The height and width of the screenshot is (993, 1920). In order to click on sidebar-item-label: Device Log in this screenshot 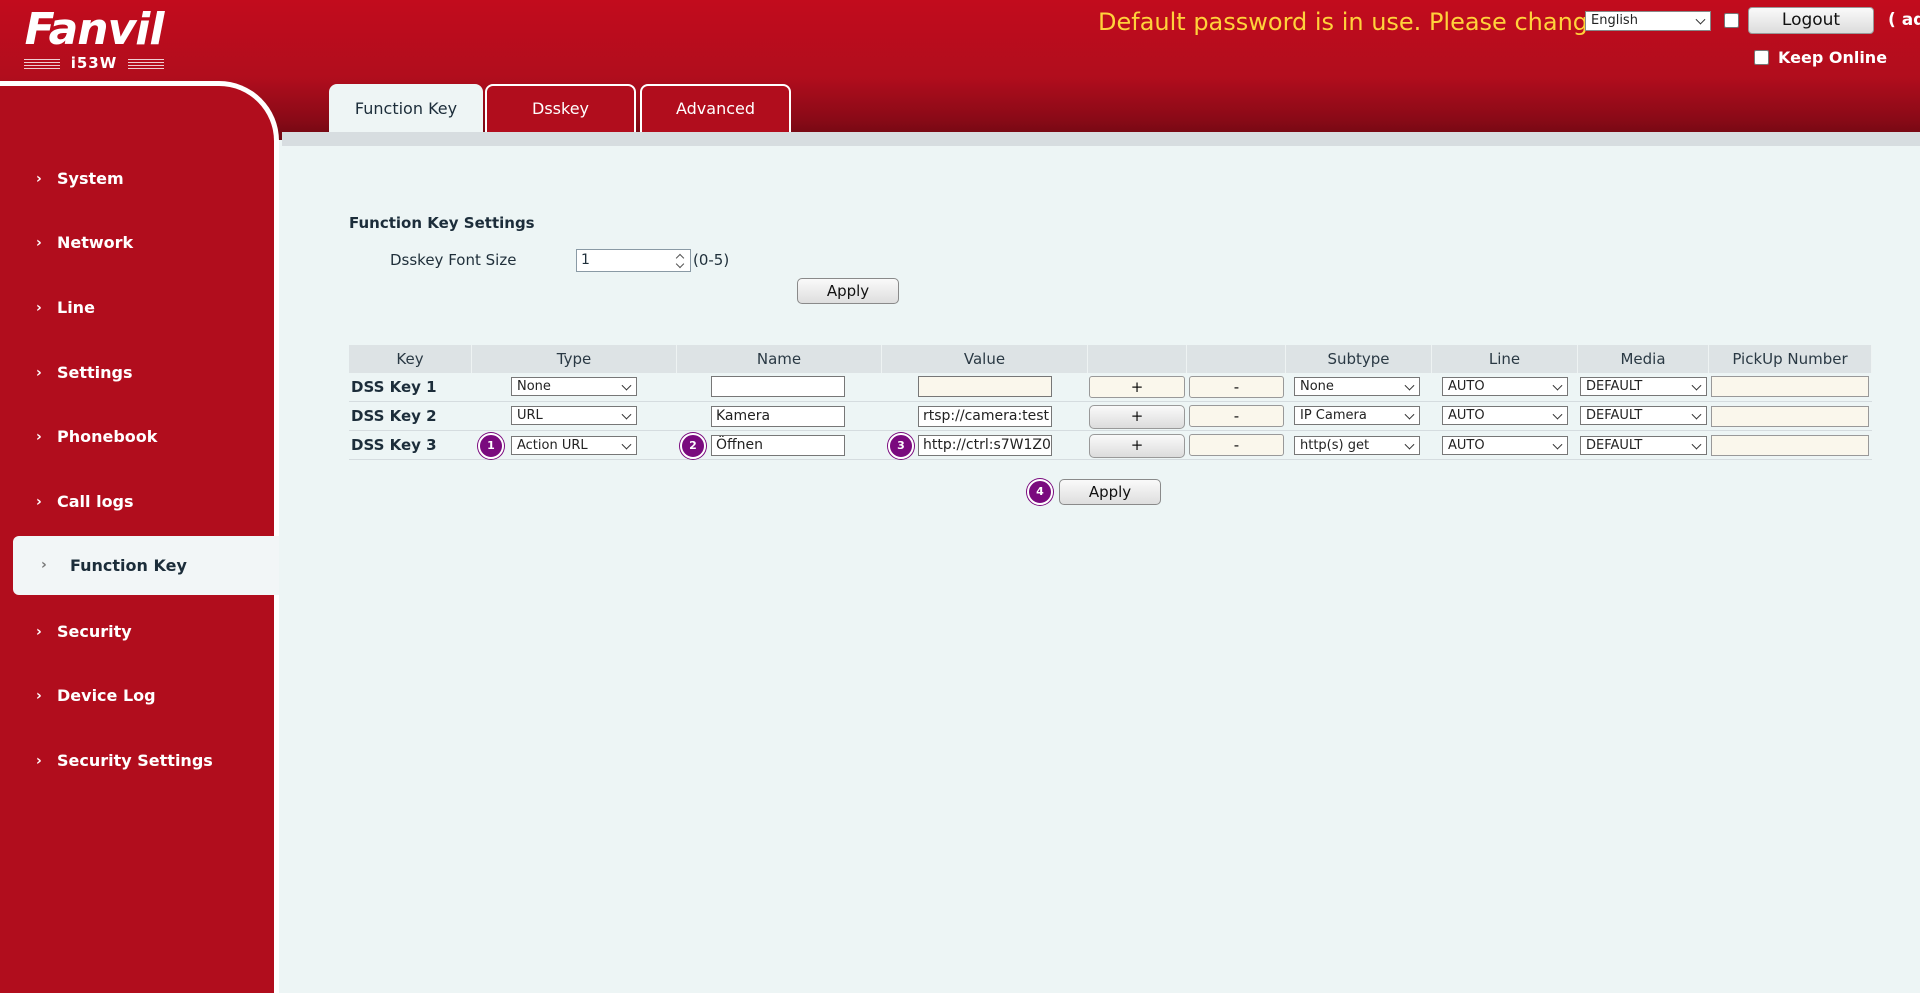, I will do `click(106, 695)`.